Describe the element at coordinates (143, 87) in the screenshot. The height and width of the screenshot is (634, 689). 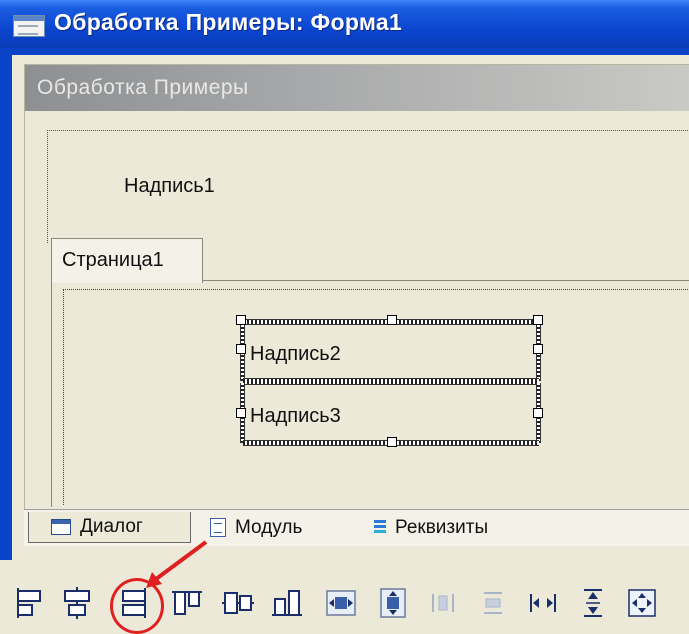
I see `form-caption: Обработка Примеры` at that location.